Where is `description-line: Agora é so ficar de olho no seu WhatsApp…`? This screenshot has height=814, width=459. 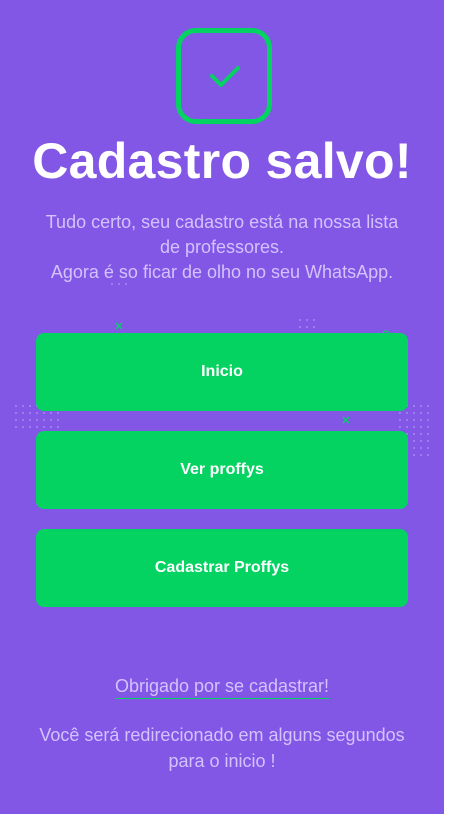
description-line: Agora é so ficar de olho no seu WhatsApp… is located at coordinates (222, 272).